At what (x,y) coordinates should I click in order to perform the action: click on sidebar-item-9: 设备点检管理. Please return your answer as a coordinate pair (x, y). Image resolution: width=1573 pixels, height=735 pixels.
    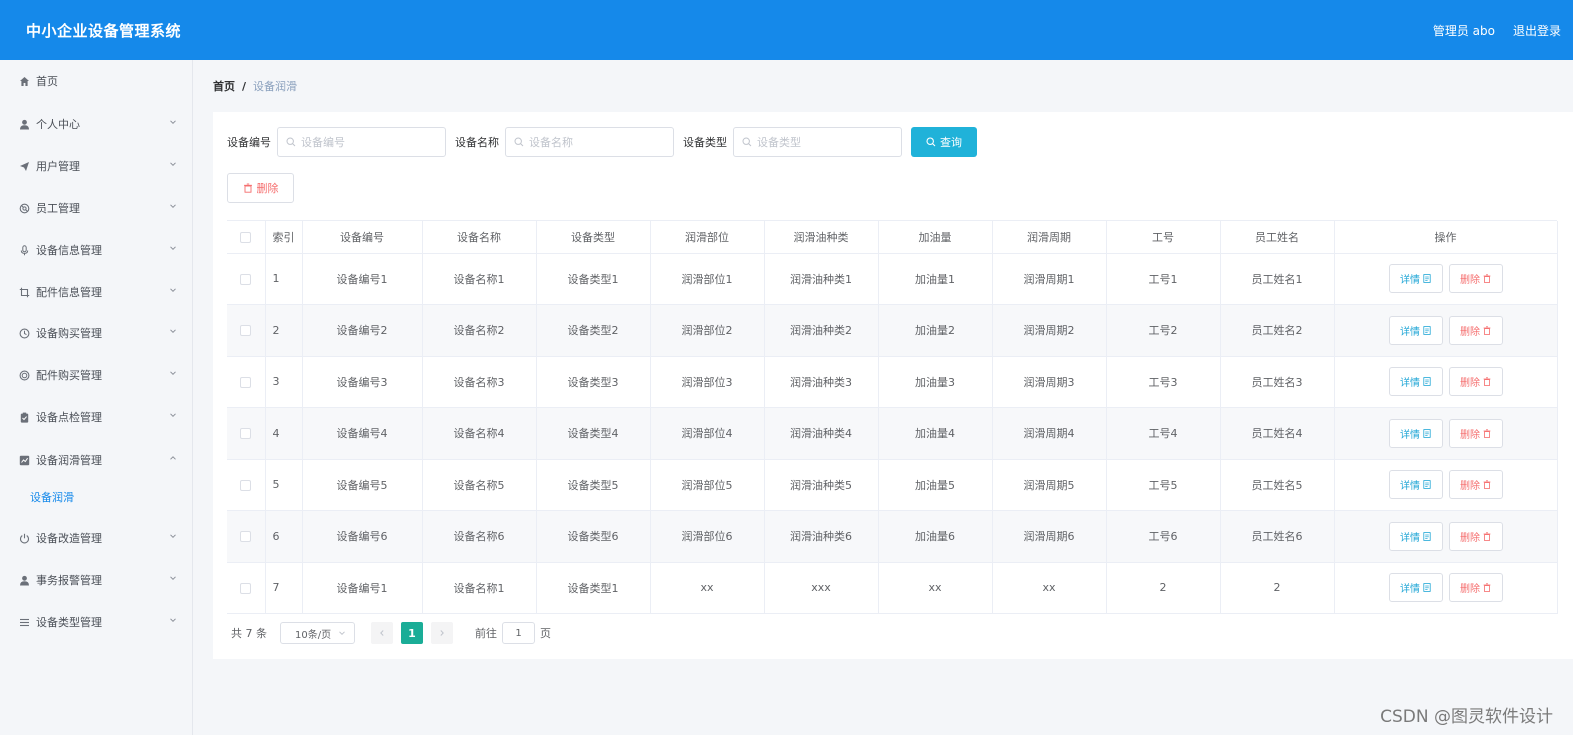
    Looking at the image, I should click on (96, 417).